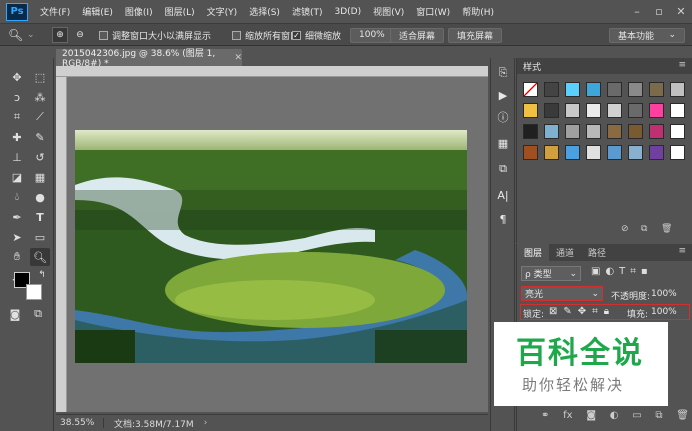 The image size is (692, 431). What do you see at coordinates (40, 237) in the screenshot?
I see `rectangle-tool-icon: ▭` at bounding box center [40, 237].